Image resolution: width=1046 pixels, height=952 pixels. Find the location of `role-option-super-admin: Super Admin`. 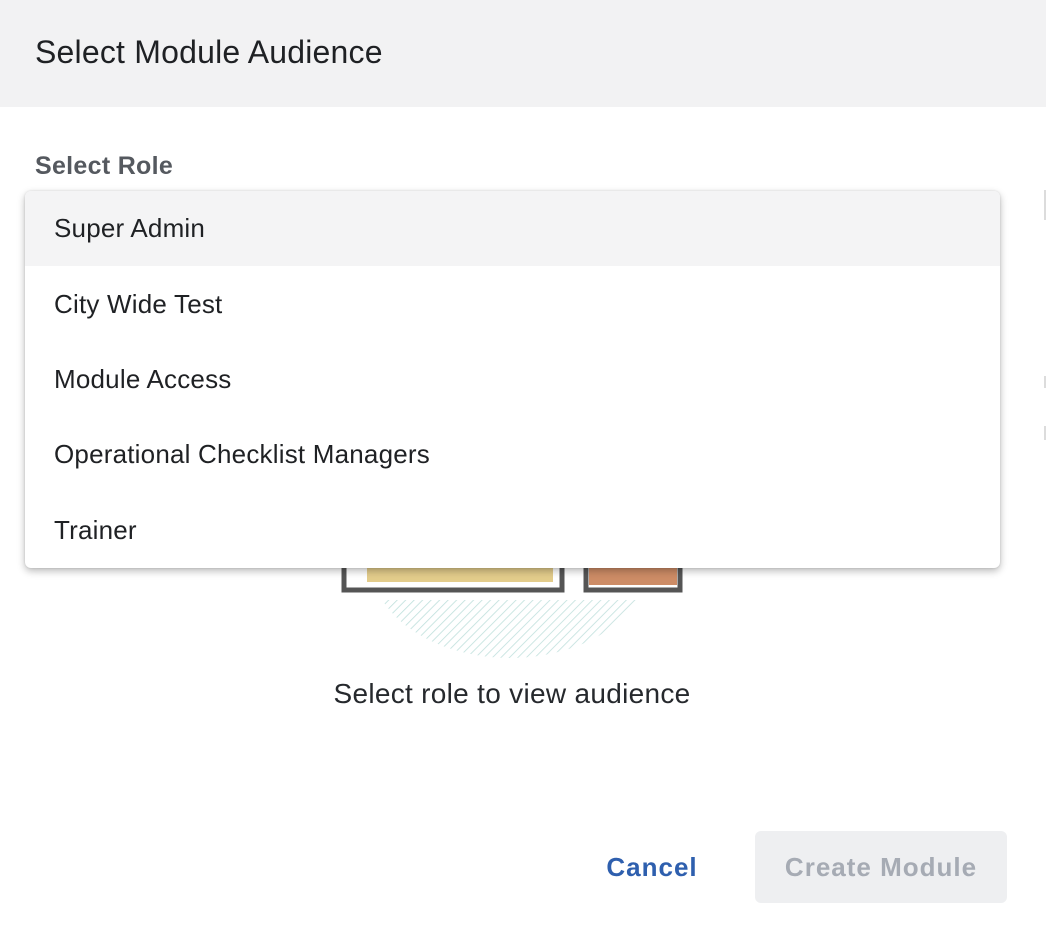

role-option-super-admin: Super Admin is located at coordinates (512, 229).